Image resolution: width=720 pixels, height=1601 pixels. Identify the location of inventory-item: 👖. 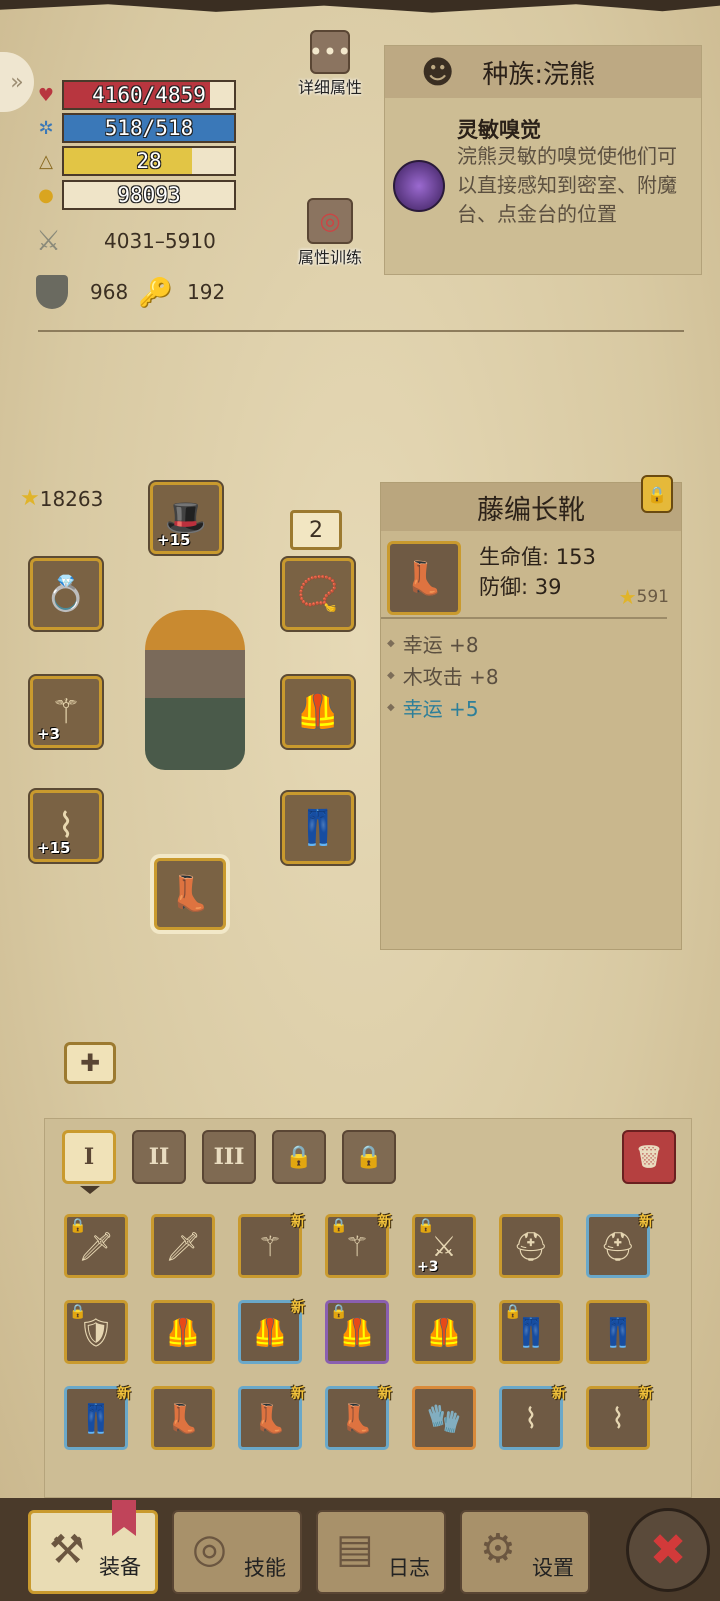
(618, 1332).